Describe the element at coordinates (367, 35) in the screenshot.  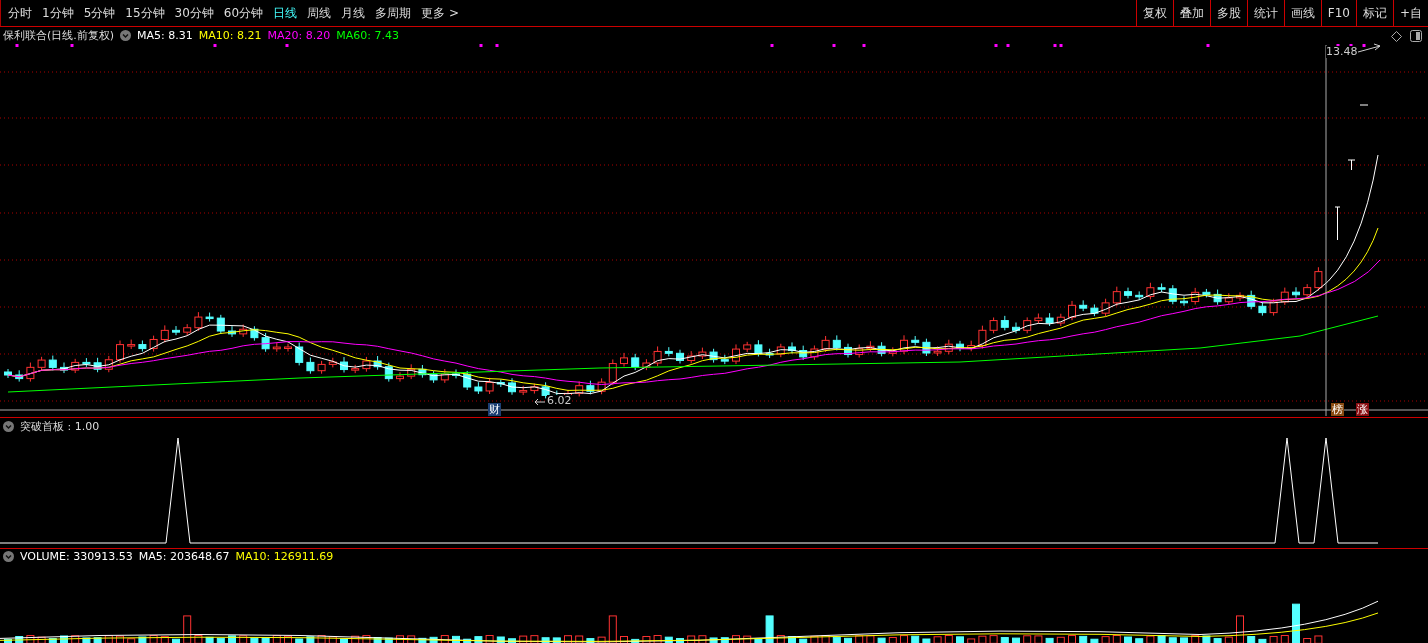
I see `ma-legend-item: MA60: 7.43` at that location.